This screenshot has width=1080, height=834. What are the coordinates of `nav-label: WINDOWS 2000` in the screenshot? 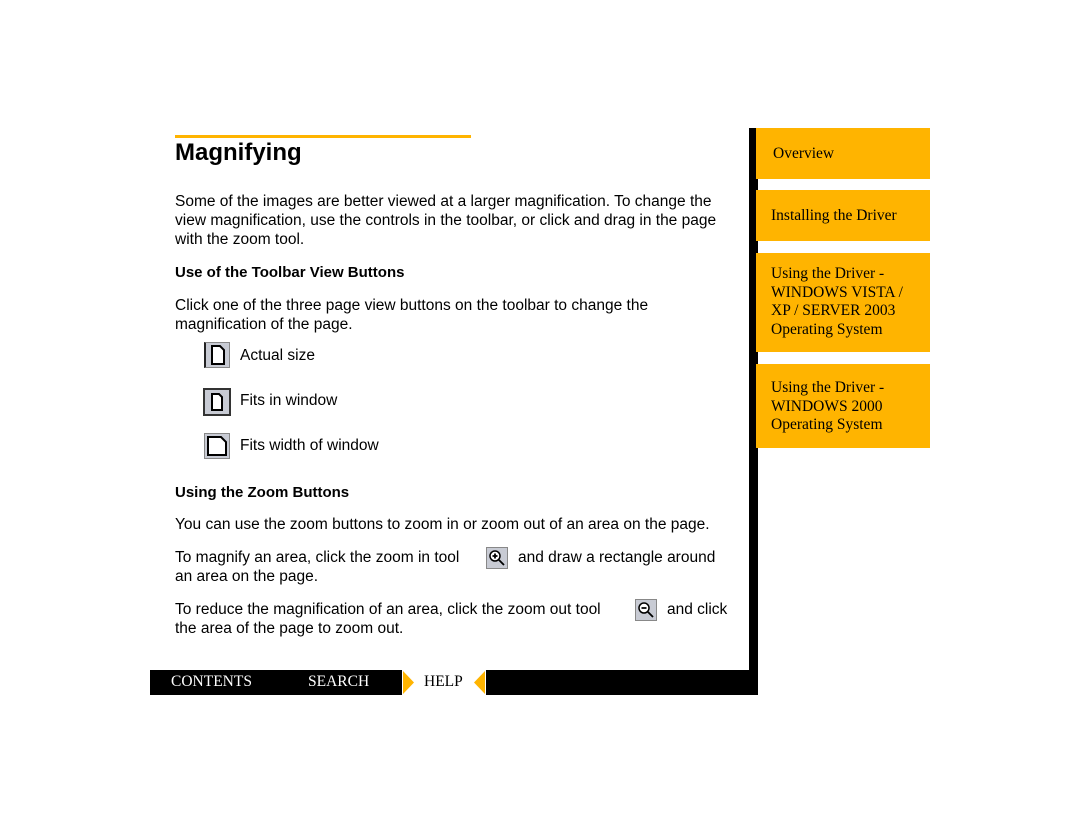 It's located at (827, 406).